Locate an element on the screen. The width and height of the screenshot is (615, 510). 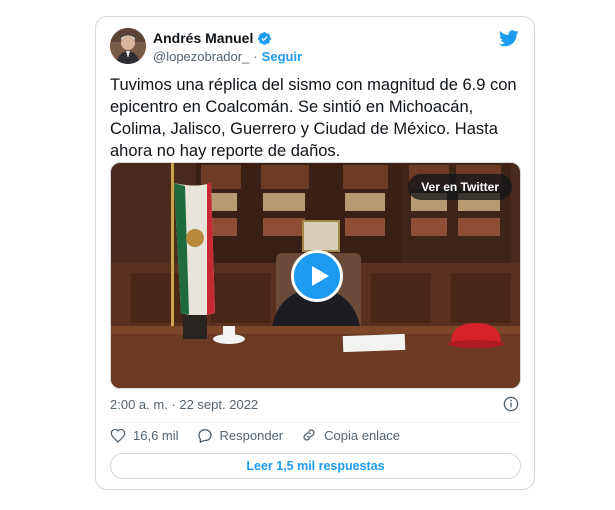
divider is located at coordinates (315, 422).